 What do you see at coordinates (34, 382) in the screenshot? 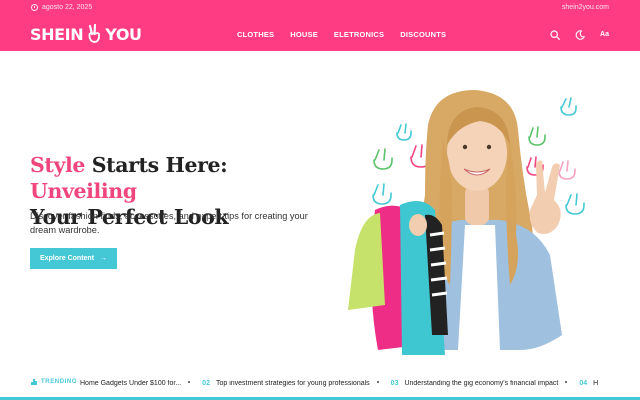
I see `chart-bars-icon` at bounding box center [34, 382].